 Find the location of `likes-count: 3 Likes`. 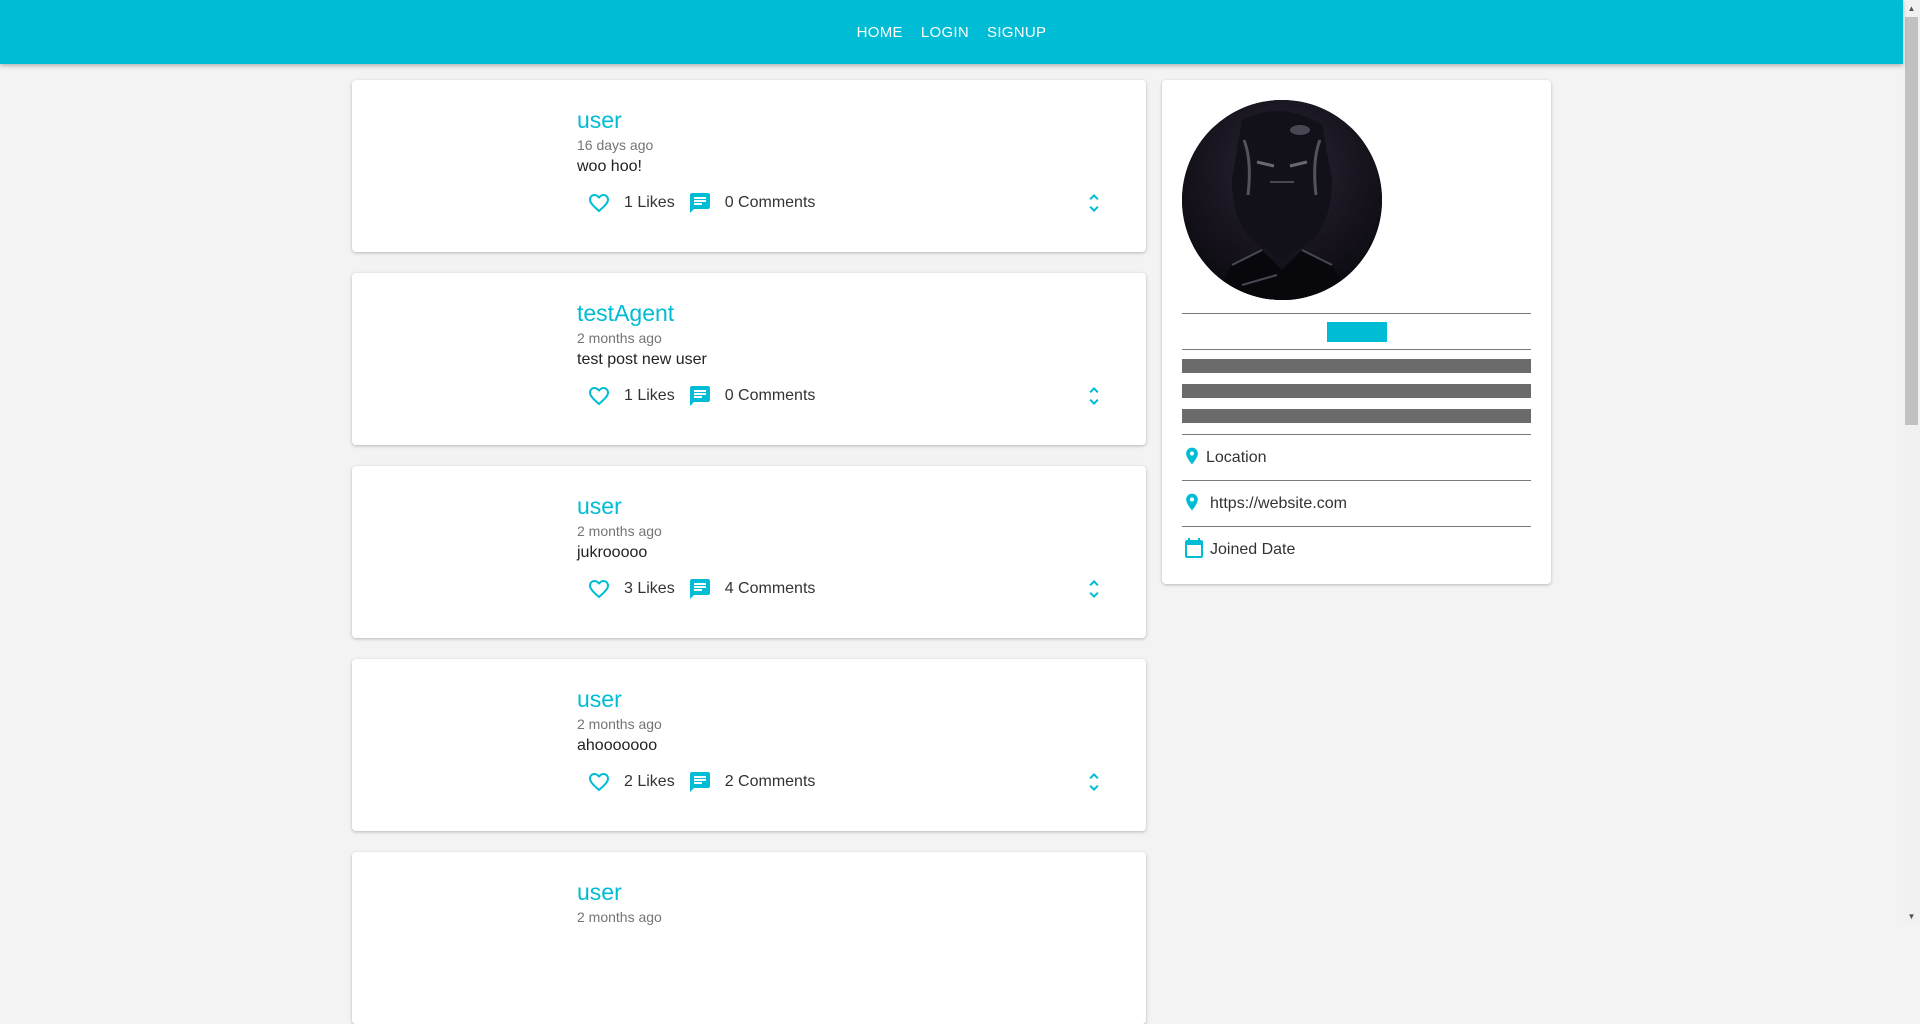

likes-count: 3 Likes is located at coordinates (649, 588).